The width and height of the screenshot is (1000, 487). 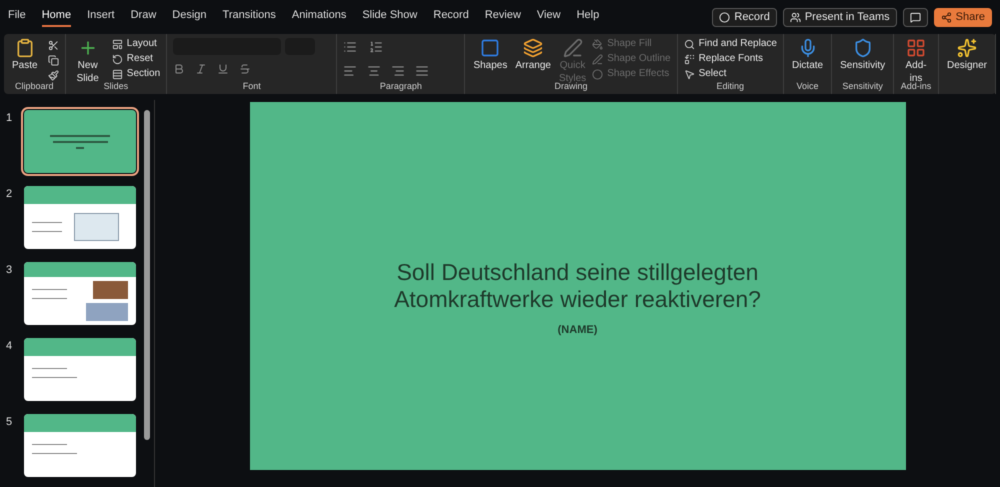 What do you see at coordinates (588, 17) in the screenshot?
I see `ribbon-tab: Help` at bounding box center [588, 17].